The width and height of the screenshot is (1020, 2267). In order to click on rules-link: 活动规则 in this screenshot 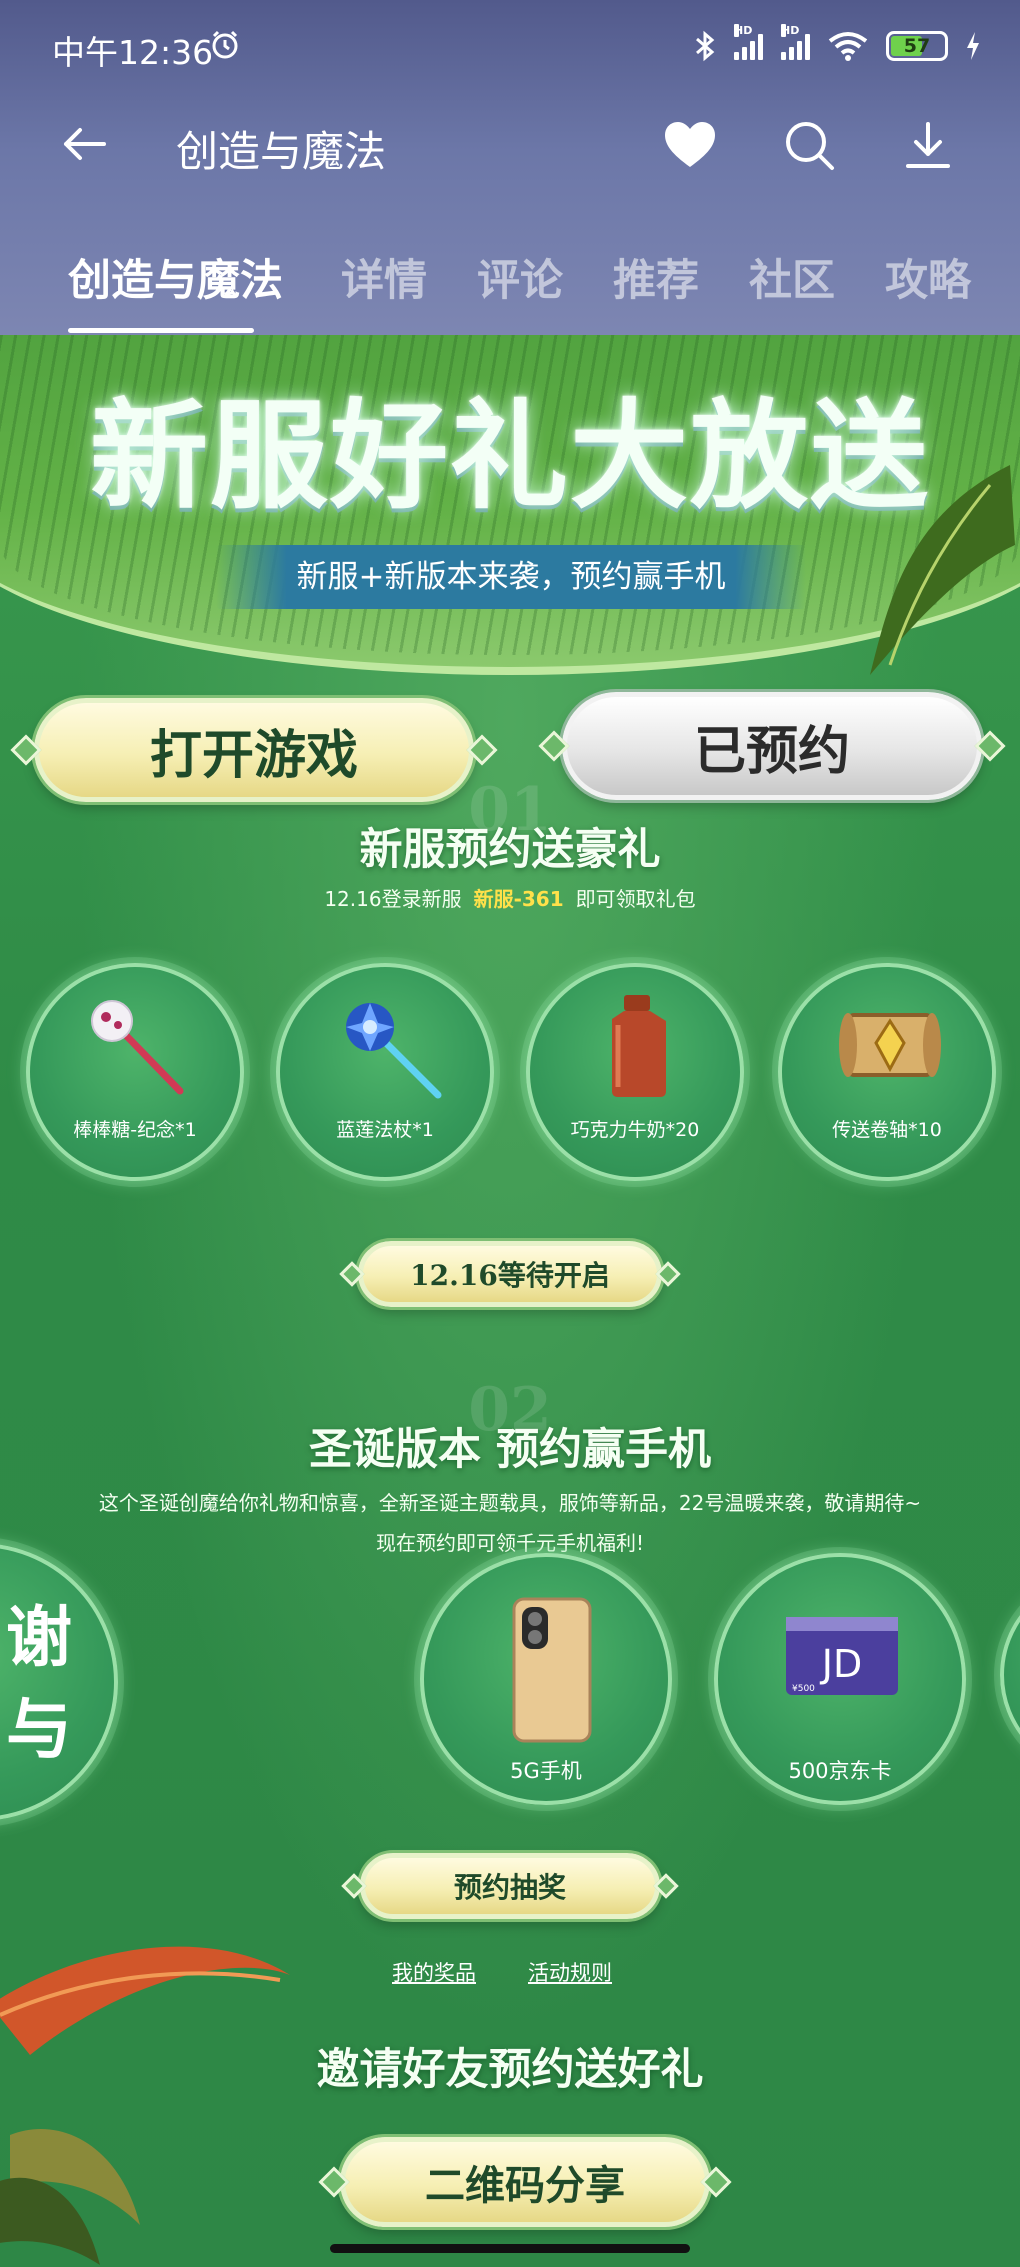, I will do `click(570, 1972)`.